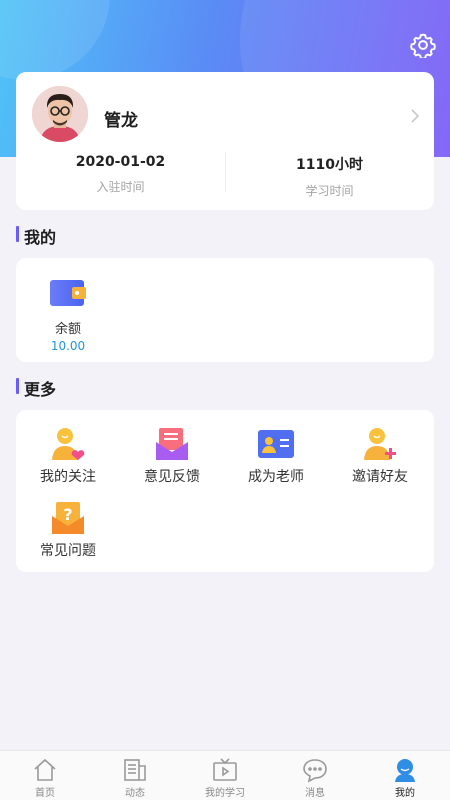  I want to click on tab-my-study: 我的学习, so click(225, 775).